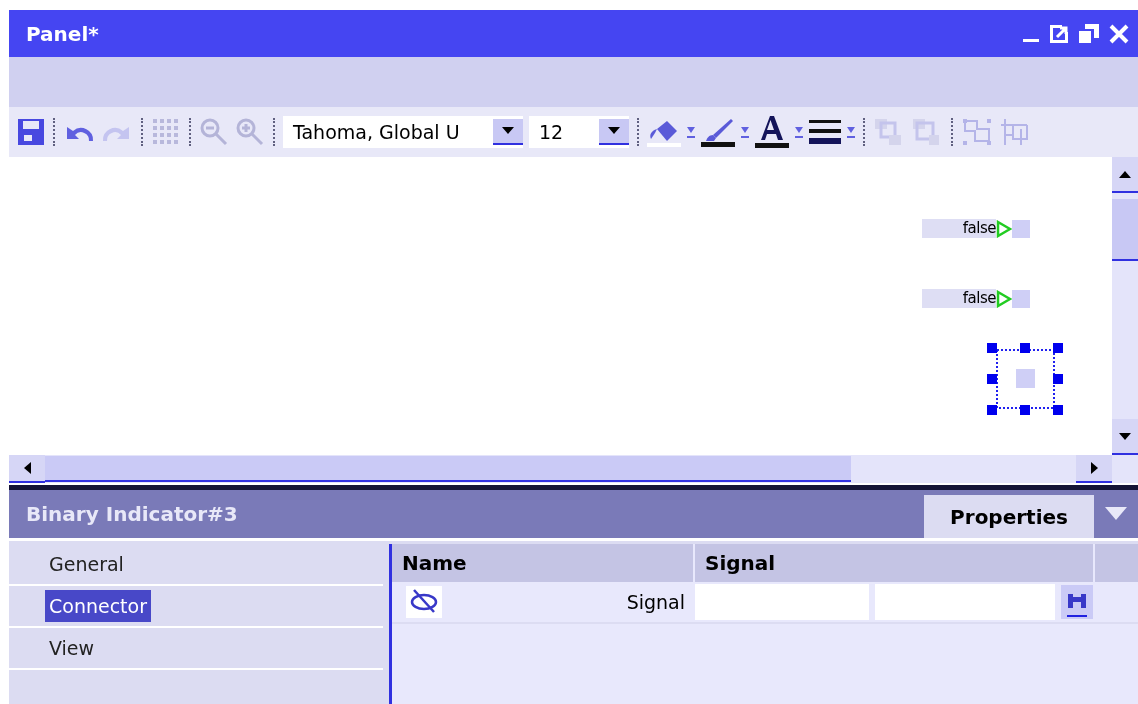 Image resolution: width=1138 pixels, height=704 pixels. Describe the element at coordinates (579, 132) in the screenshot. I see `font-size-dropdown: 12` at that location.